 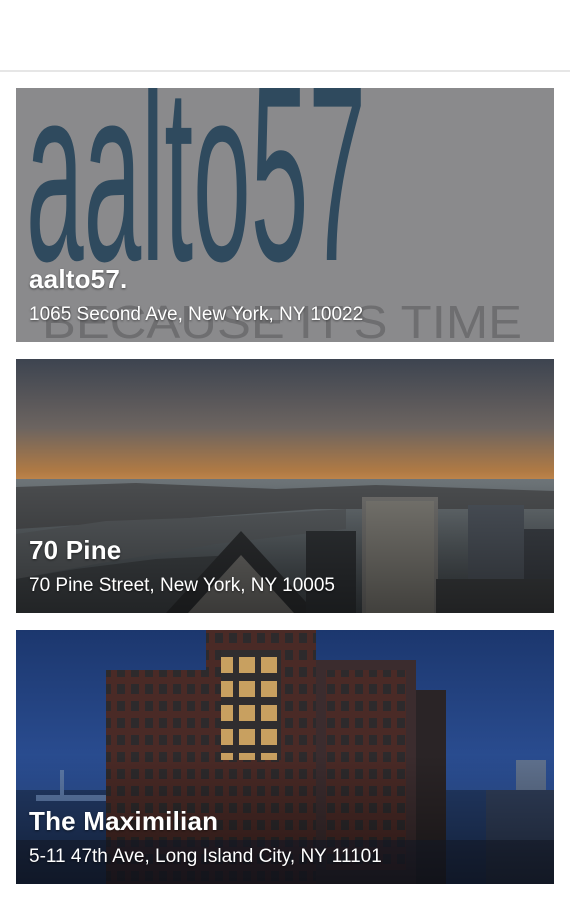 What do you see at coordinates (78, 279) in the screenshot?
I see `building-name: aalto57.` at bounding box center [78, 279].